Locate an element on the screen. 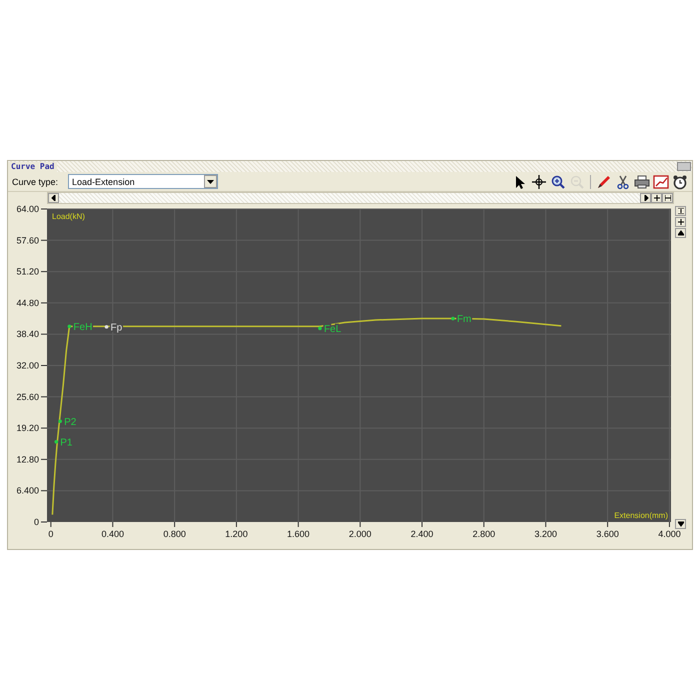  stretch-width-button is located at coordinates (667, 198).